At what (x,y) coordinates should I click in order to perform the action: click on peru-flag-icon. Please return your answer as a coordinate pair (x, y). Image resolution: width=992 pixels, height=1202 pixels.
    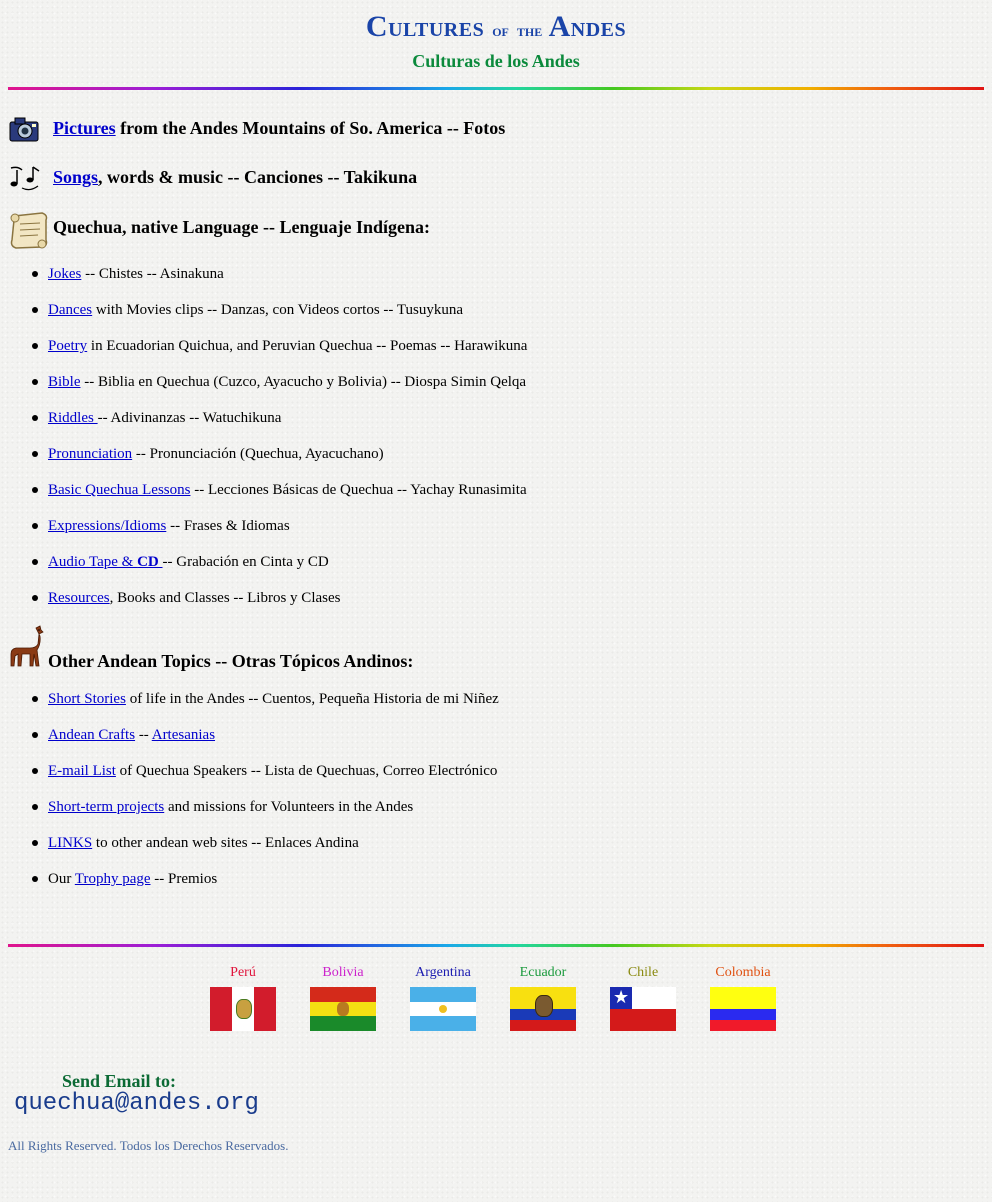
    Looking at the image, I should click on (243, 1009).